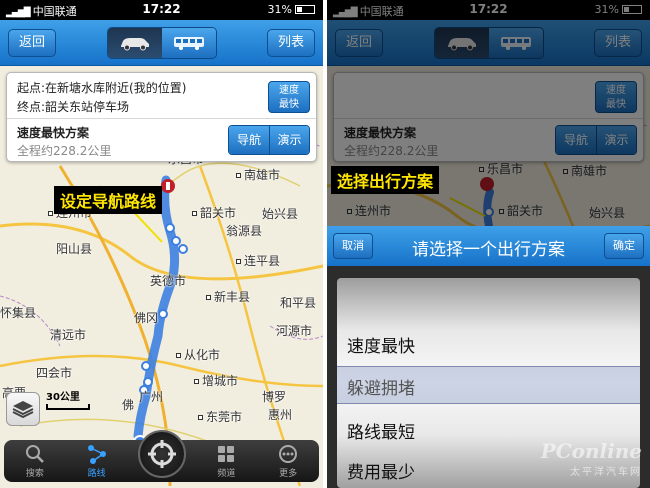 The height and width of the screenshot is (488, 650). I want to click on grid-icon, so click(226, 453).